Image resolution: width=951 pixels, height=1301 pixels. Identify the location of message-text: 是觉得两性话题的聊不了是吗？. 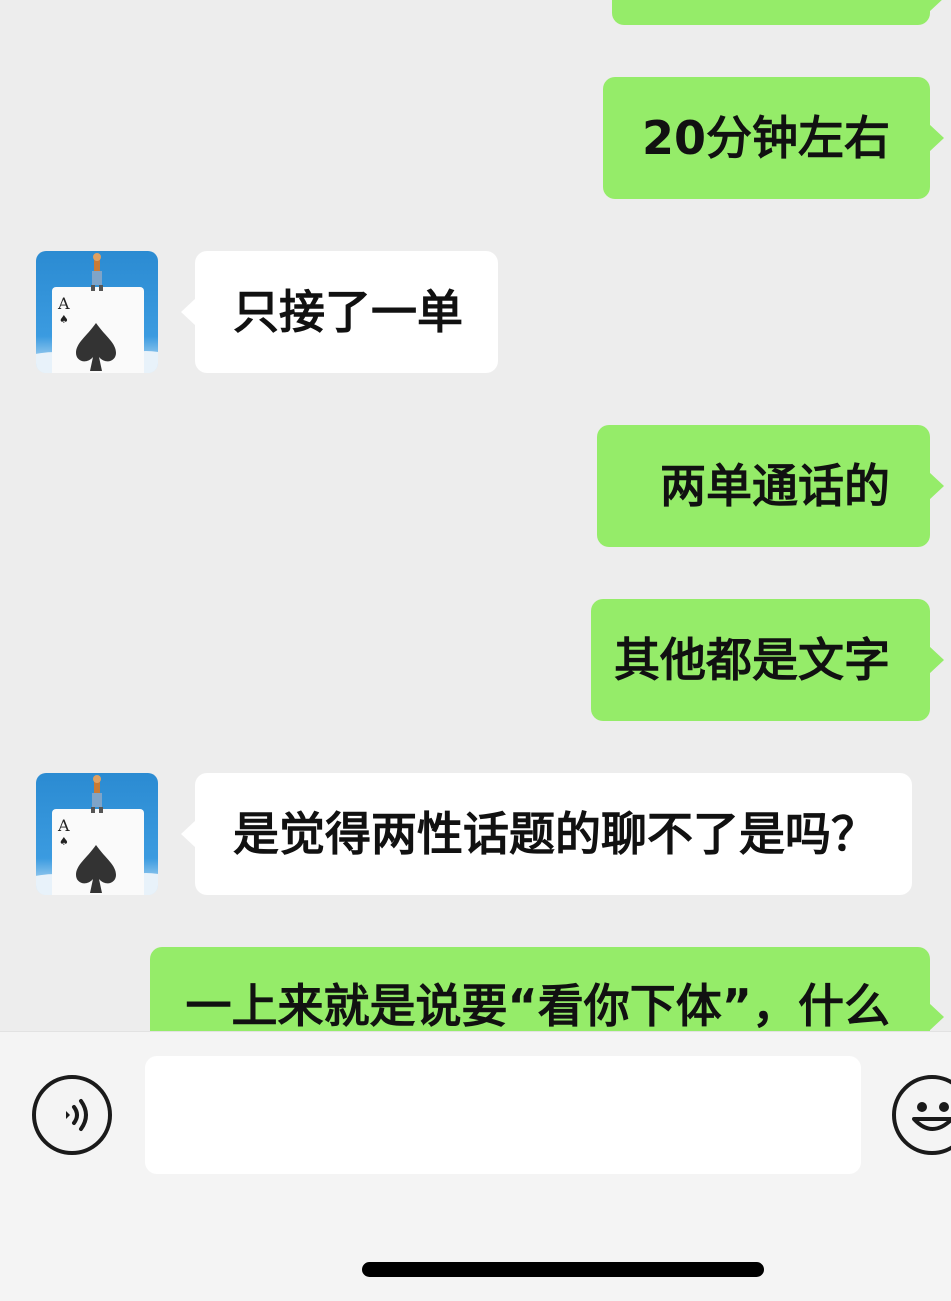
(555, 834).